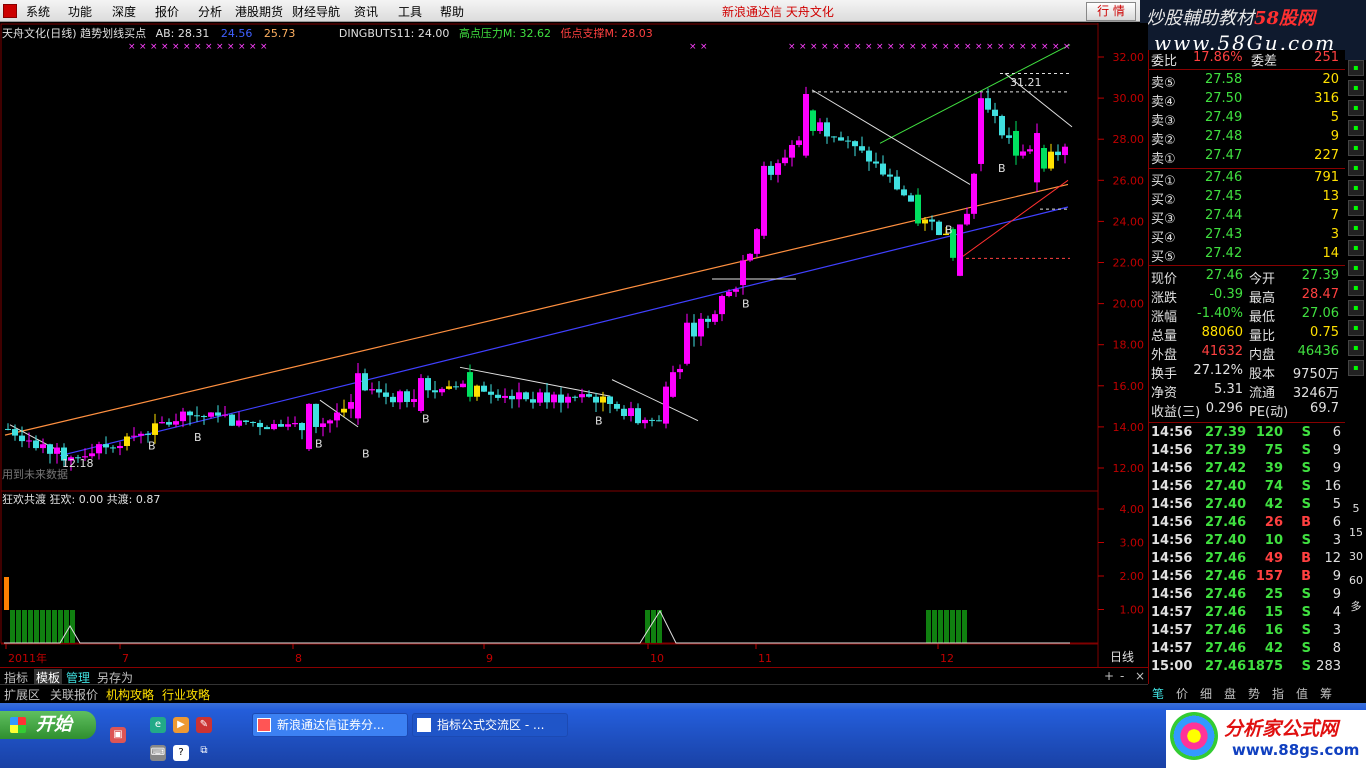 This screenshot has height=768, width=1366. Describe the element at coordinates (1302, 693) in the screenshot. I see `quote-tab: 值` at that location.